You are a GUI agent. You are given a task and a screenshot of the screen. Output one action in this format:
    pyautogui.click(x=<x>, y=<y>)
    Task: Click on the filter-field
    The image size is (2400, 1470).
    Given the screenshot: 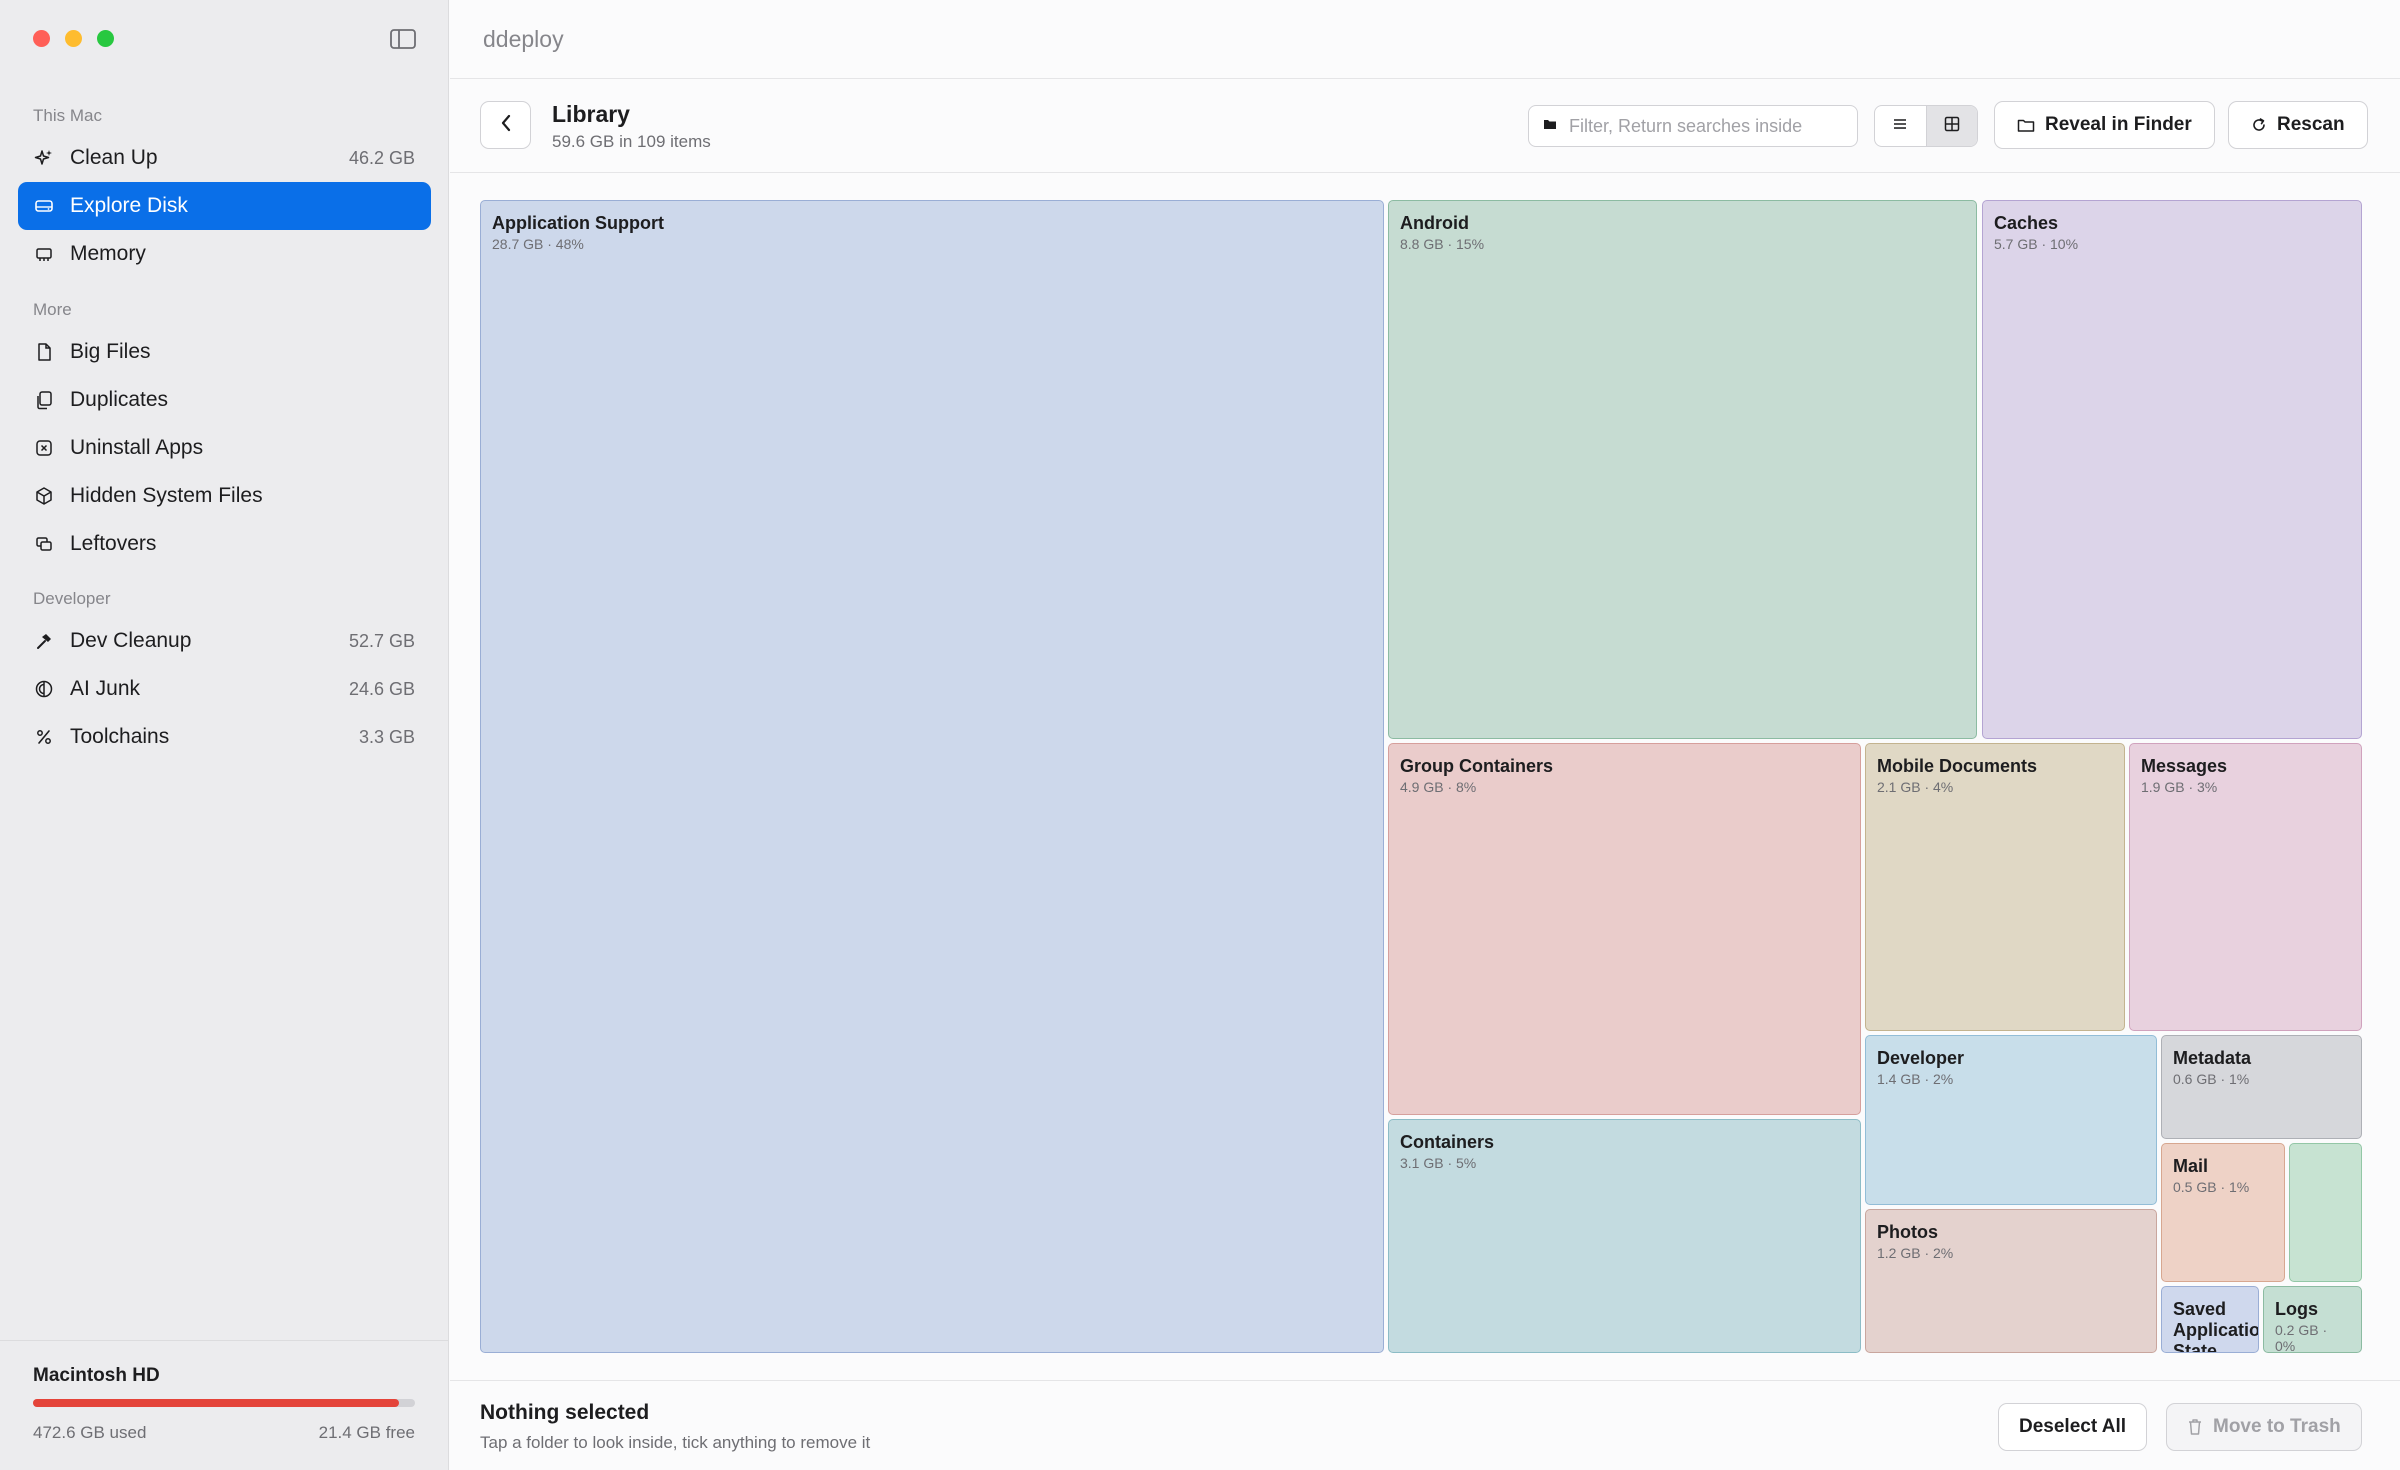 What is the action you would take?
    pyautogui.click(x=1693, y=126)
    